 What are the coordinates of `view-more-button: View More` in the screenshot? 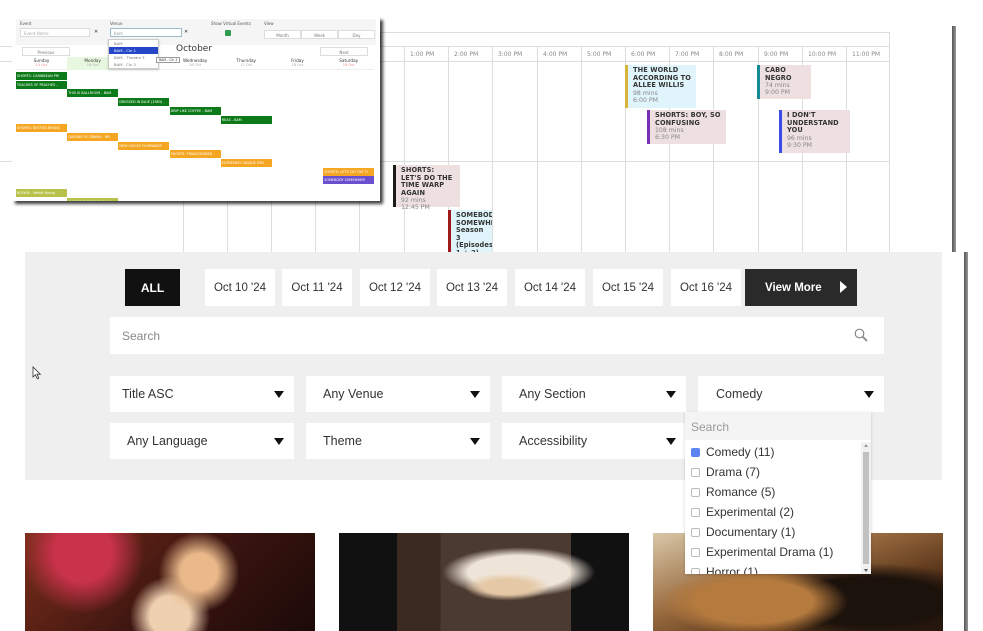 It's located at (801, 287).